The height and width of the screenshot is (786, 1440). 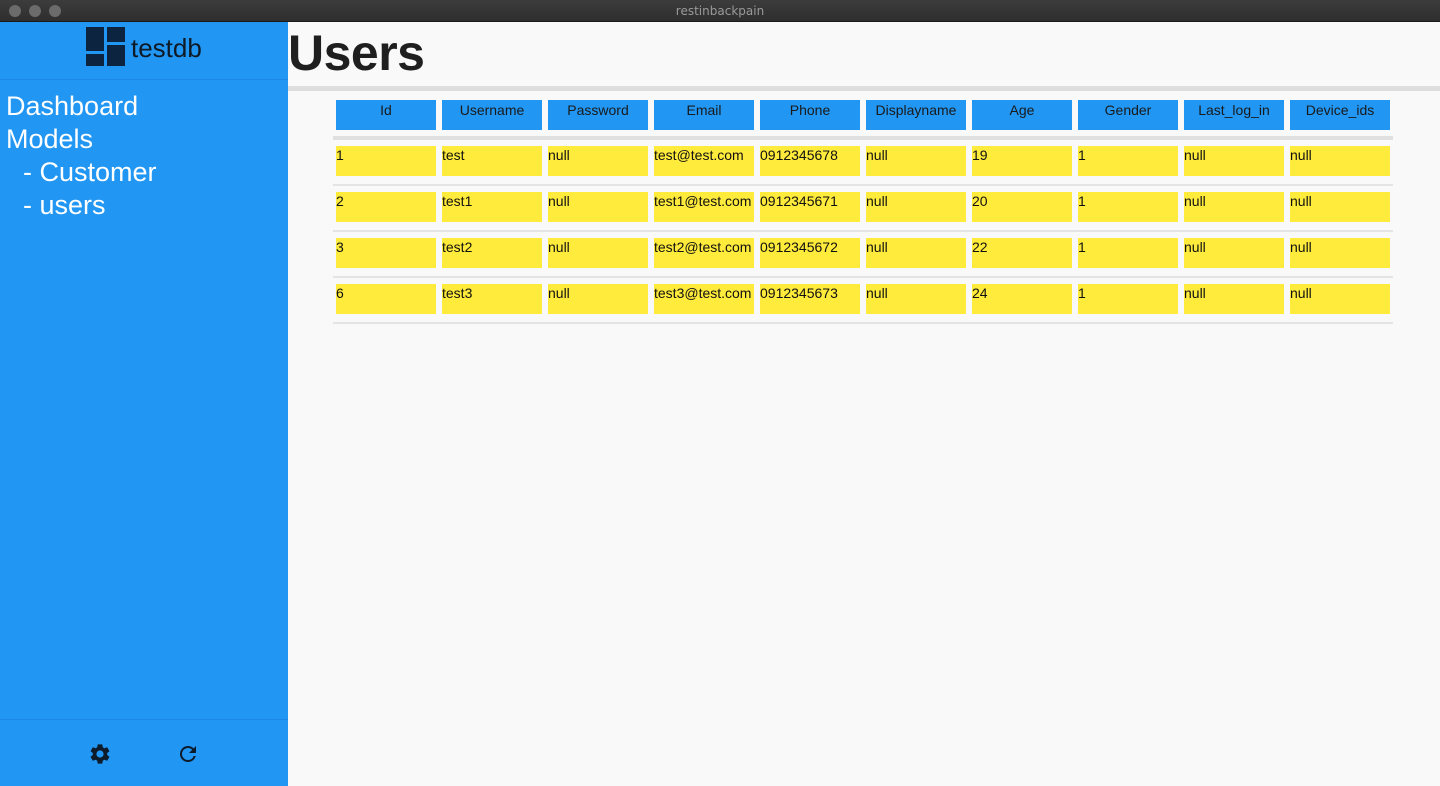 I want to click on table-cell: test2, so click(x=492, y=253).